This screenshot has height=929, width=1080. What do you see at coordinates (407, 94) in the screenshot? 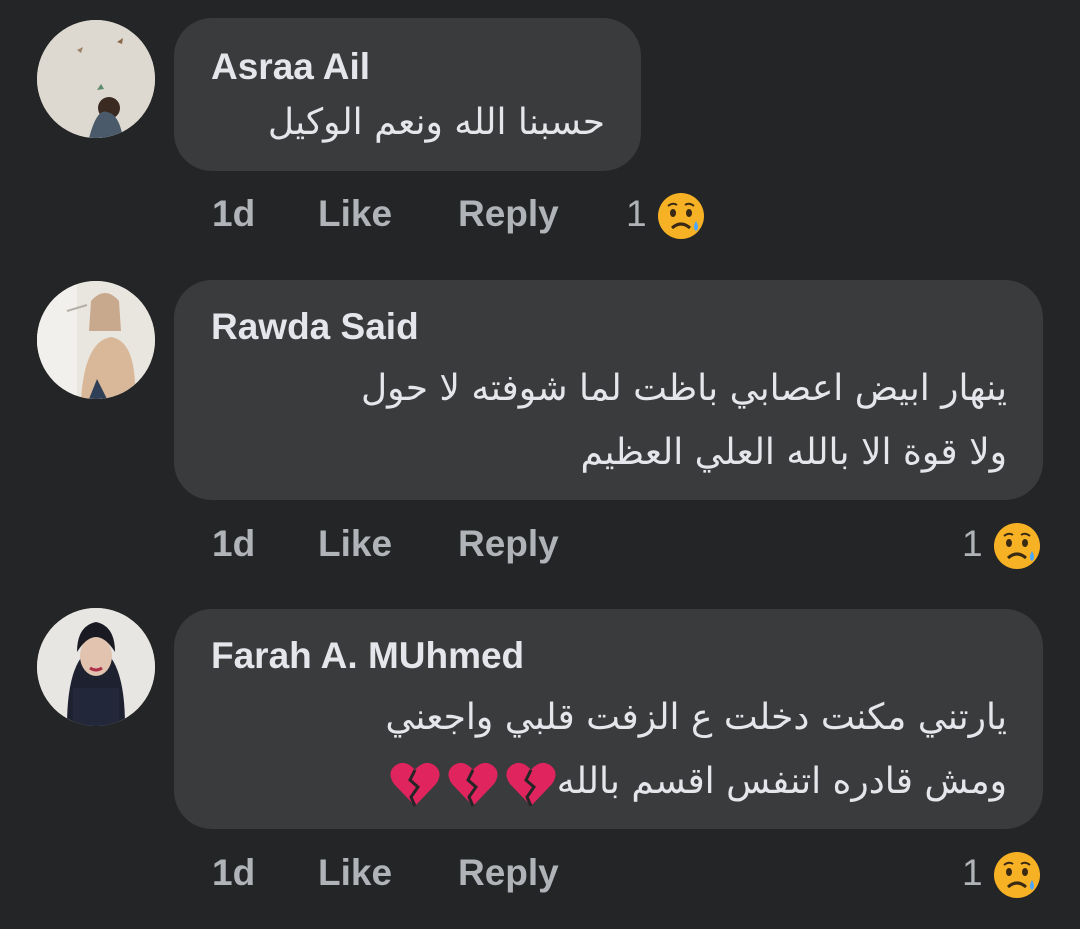
I see `comment-bubble: Asraa Ail حسبنا الله ونعم الوكيل` at bounding box center [407, 94].